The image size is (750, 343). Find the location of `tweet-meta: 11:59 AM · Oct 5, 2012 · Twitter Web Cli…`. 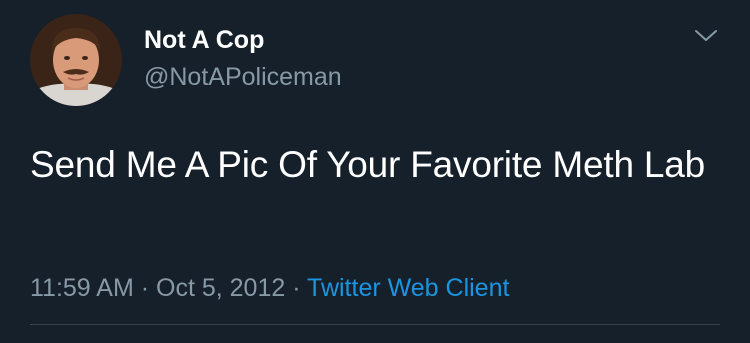

tweet-meta: 11:59 AM · Oct 5, 2012 · Twitter Web Cli… is located at coordinates (269, 288).